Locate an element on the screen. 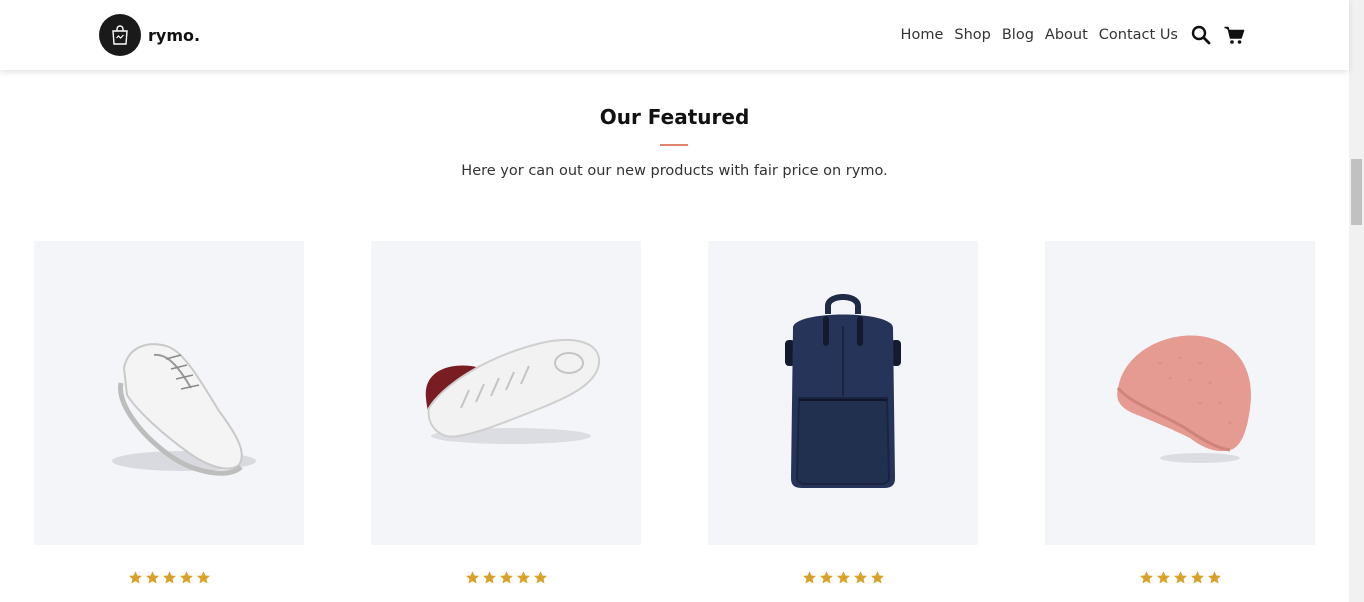 The image size is (1364, 602). nav-home: Home is located at coordinates (922, 35).